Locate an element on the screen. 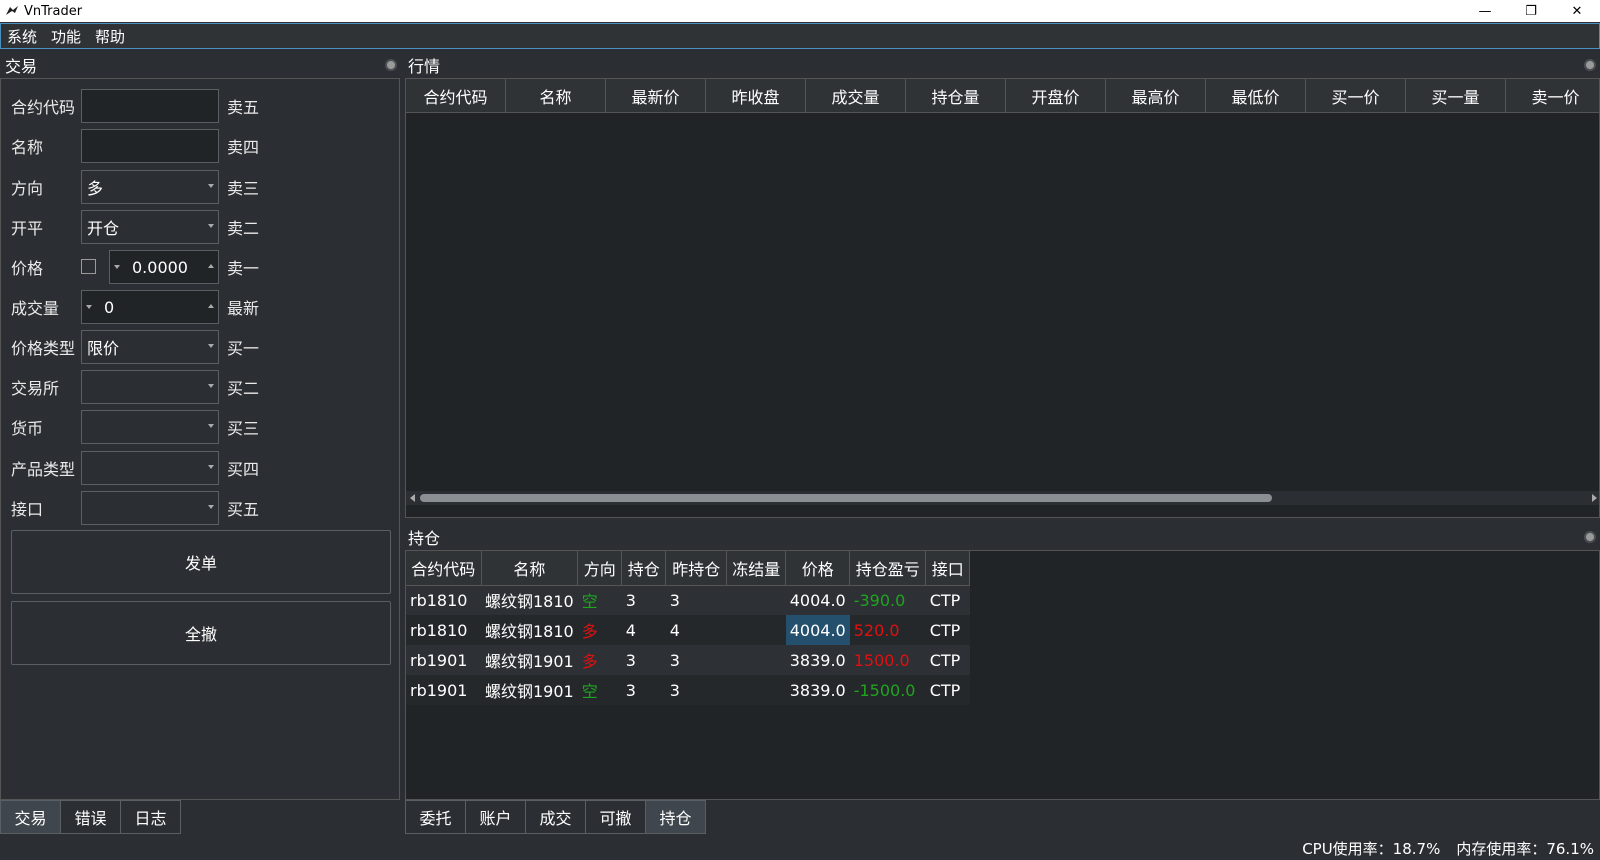 Image resolution: width=1600 pixels, height=860 pixels. price-spinbox: 0.0000 is located at coordinates (164, 267).